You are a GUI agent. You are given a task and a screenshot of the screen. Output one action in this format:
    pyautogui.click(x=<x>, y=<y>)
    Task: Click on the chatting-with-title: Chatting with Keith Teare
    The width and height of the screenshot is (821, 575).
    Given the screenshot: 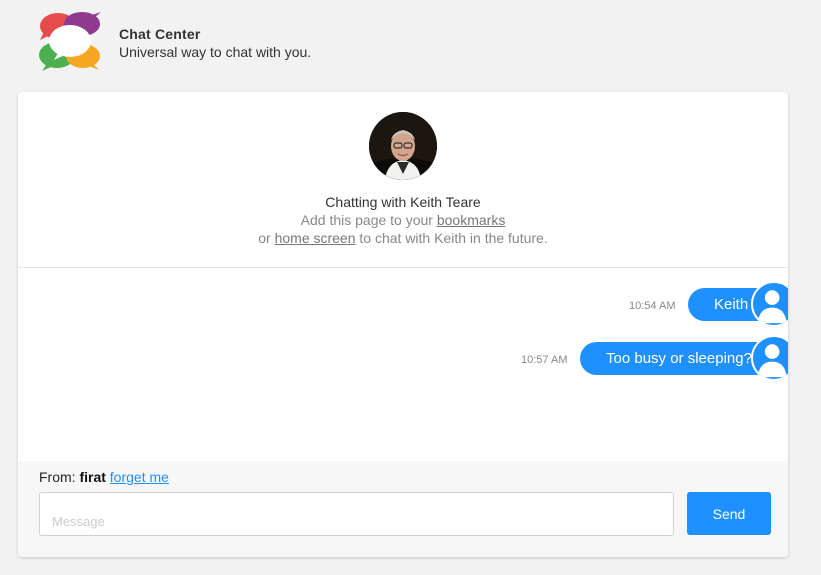 What is the action you would take?
    pyautogui.click(x=403, y=202)
    